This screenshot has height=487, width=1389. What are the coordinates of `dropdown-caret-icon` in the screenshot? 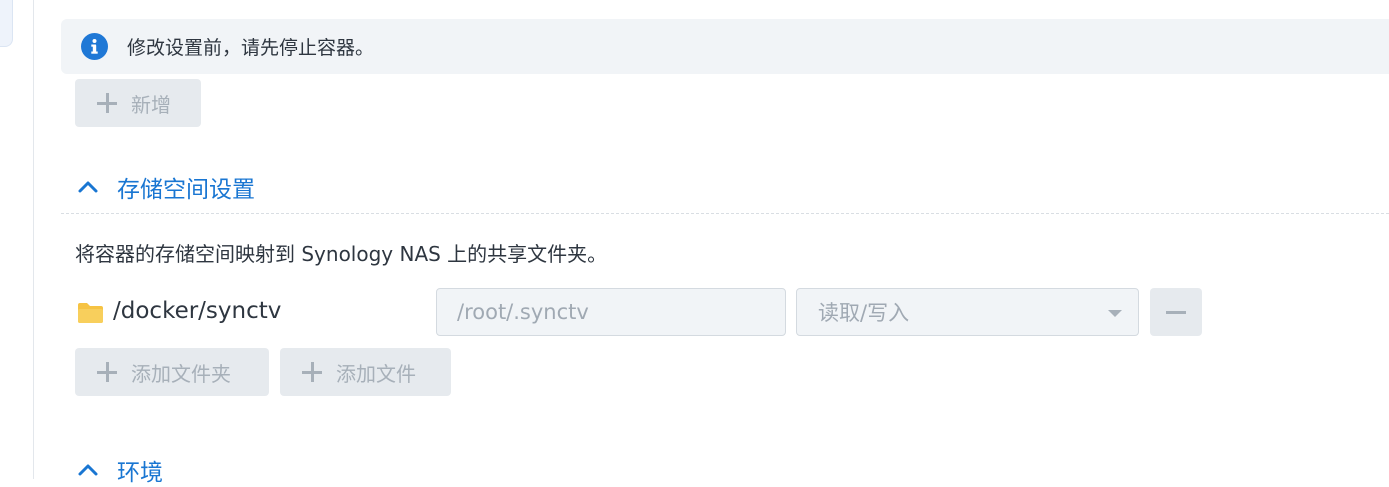 It's located at (1115, 313).